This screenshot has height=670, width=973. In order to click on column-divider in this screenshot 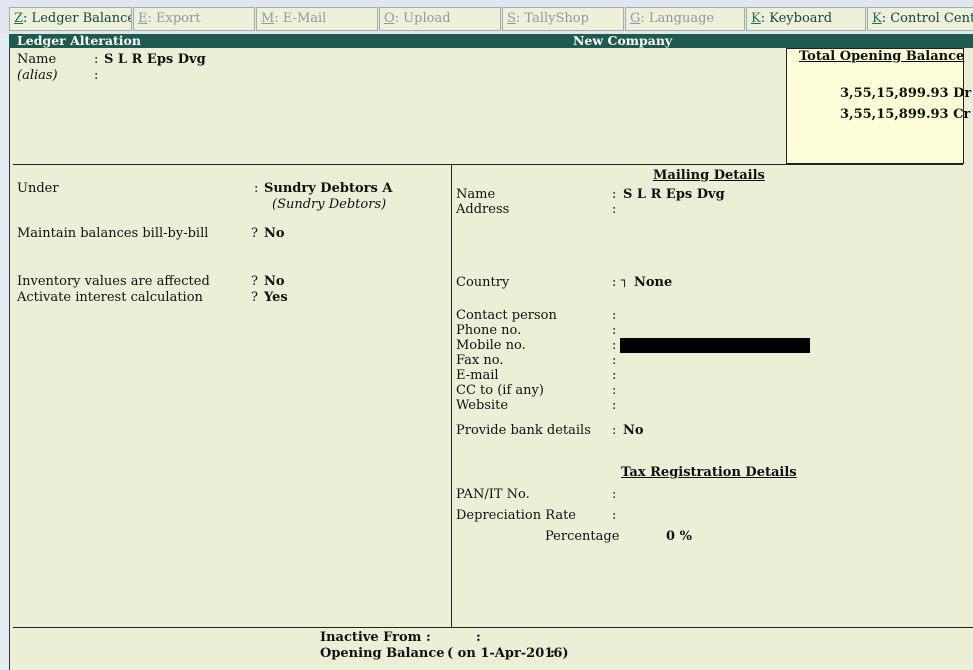, I will do `click(451, 395)`.